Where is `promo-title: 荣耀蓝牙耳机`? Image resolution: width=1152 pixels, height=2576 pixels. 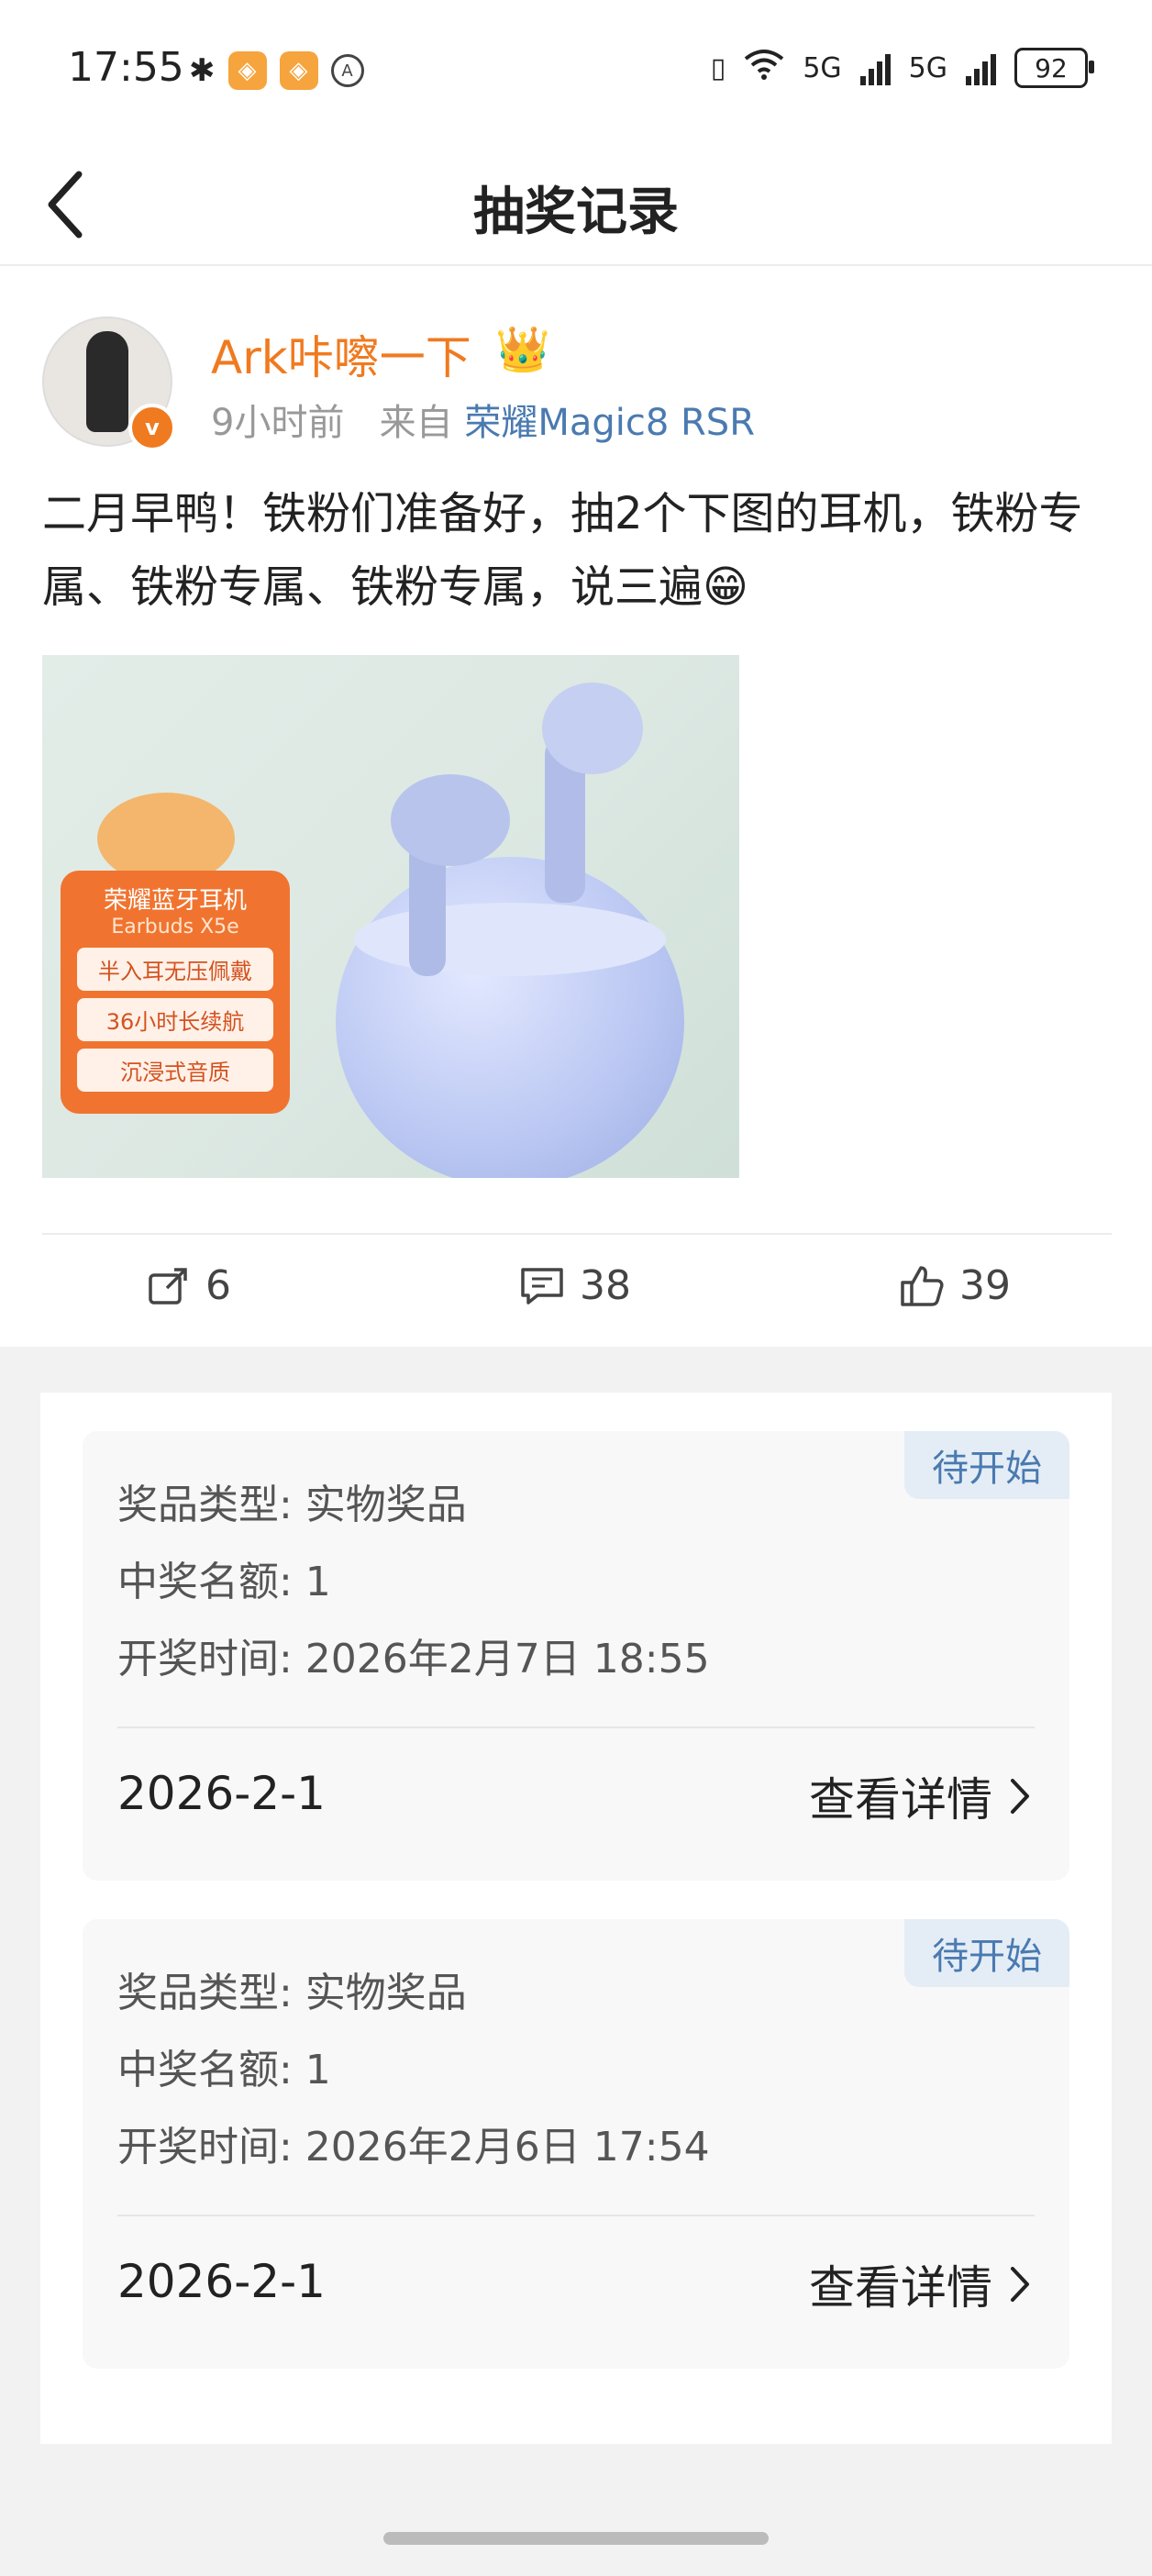 promo-title: 荣耀蓝牙耳机 is located at coordinates (175, 901).